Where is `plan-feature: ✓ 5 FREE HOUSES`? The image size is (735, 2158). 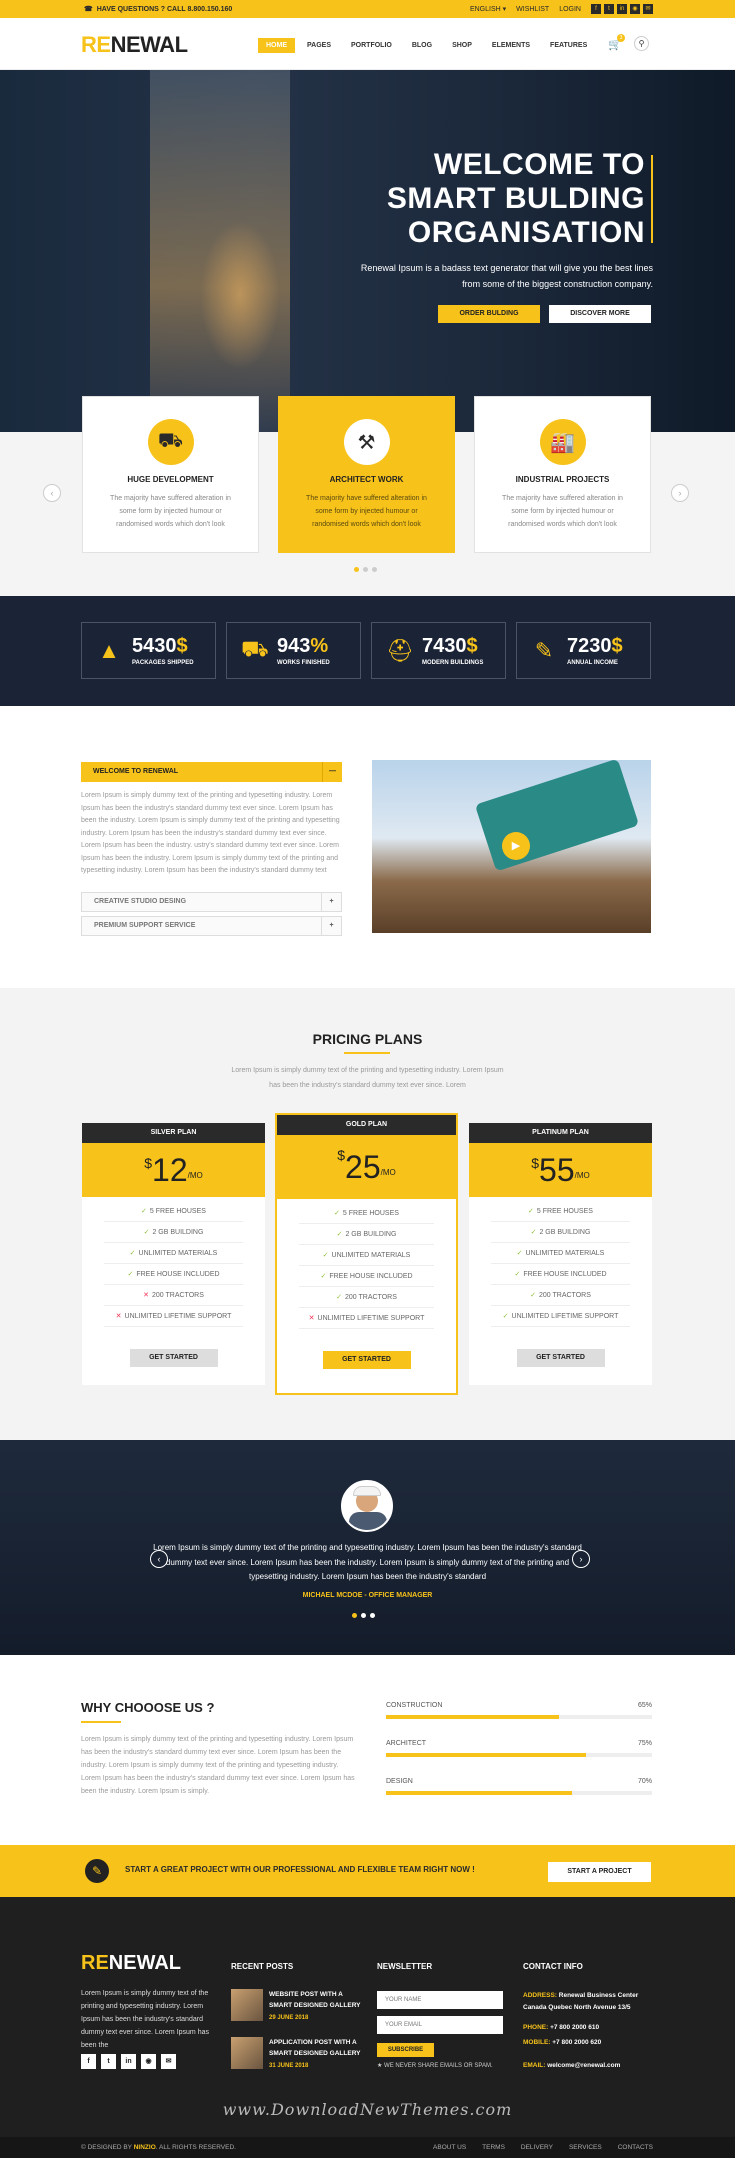
plan-feature: ✓ 5 FREE HOUSES is located at coordinates (560, 1211).